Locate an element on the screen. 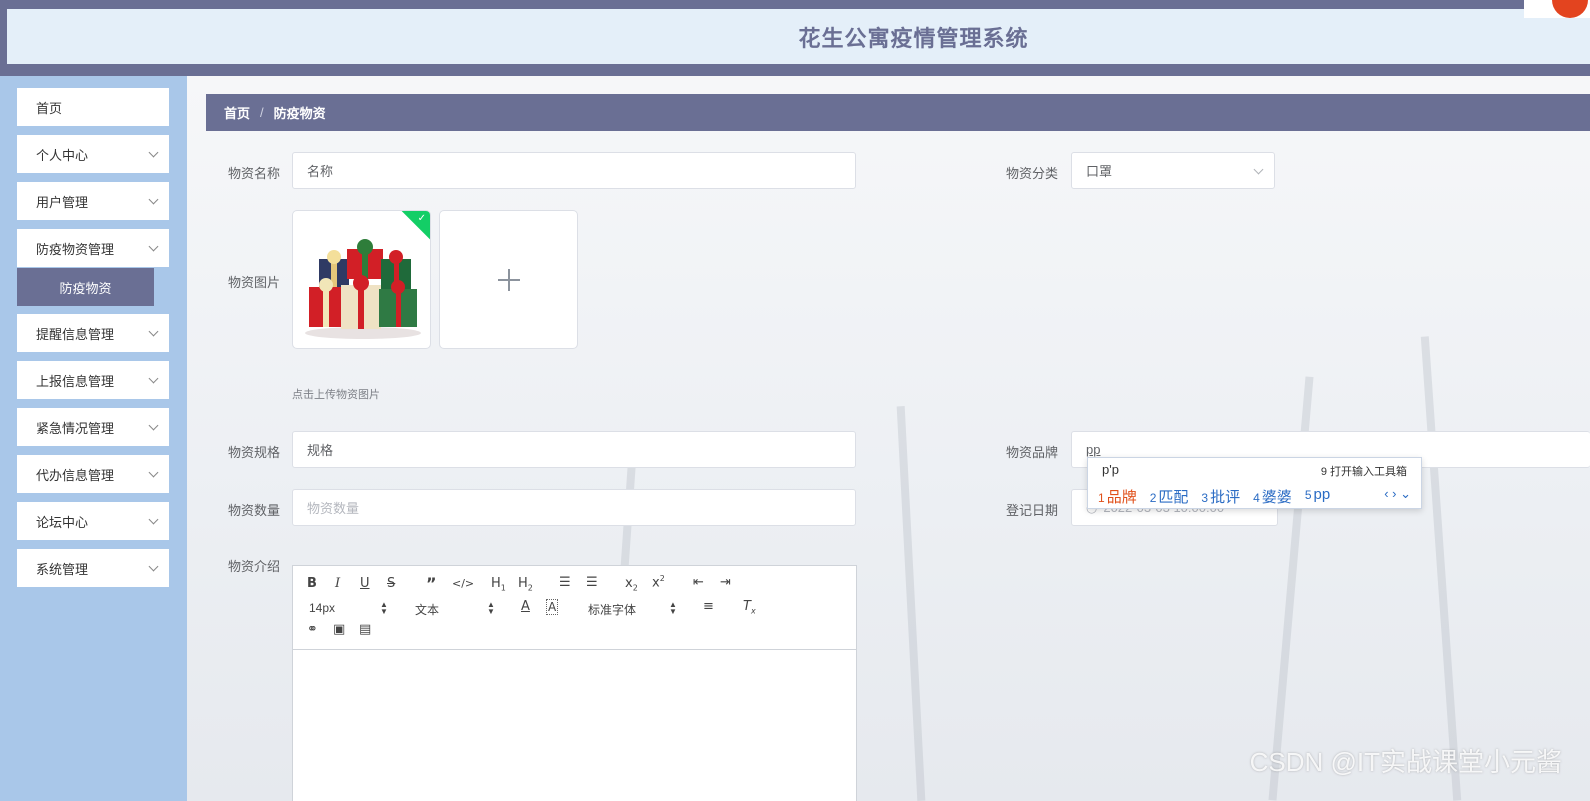  avatar-area is located at coordinates (1557, 9).